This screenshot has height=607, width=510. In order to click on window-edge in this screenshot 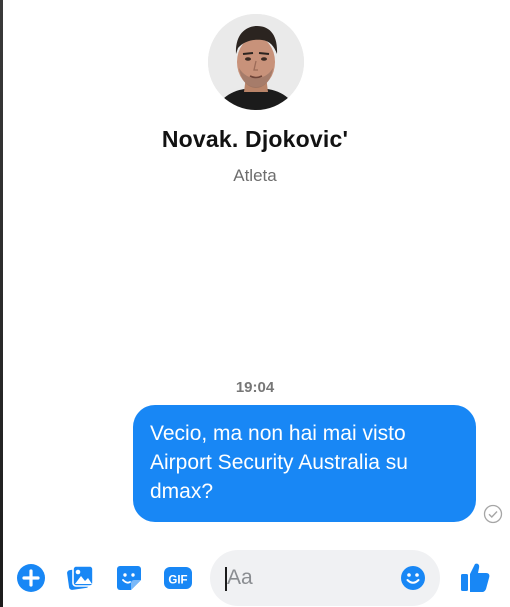, I will do `click(1, 303)`.